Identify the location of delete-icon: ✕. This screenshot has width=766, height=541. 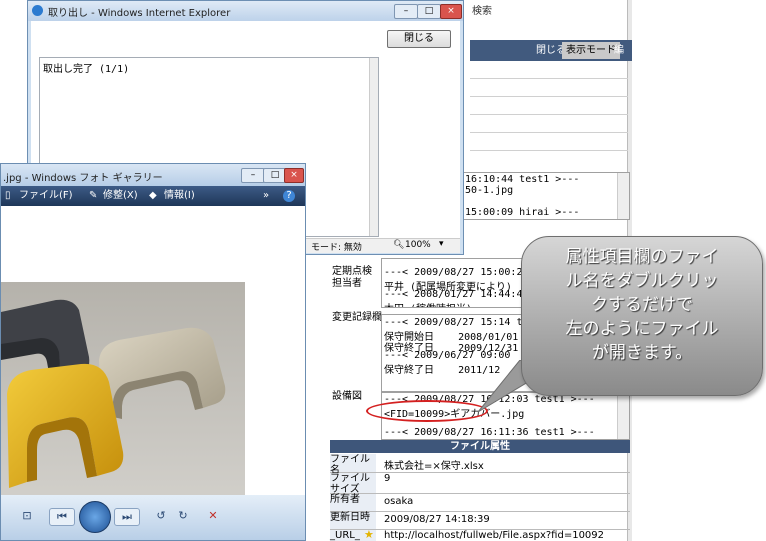
(213, 516).